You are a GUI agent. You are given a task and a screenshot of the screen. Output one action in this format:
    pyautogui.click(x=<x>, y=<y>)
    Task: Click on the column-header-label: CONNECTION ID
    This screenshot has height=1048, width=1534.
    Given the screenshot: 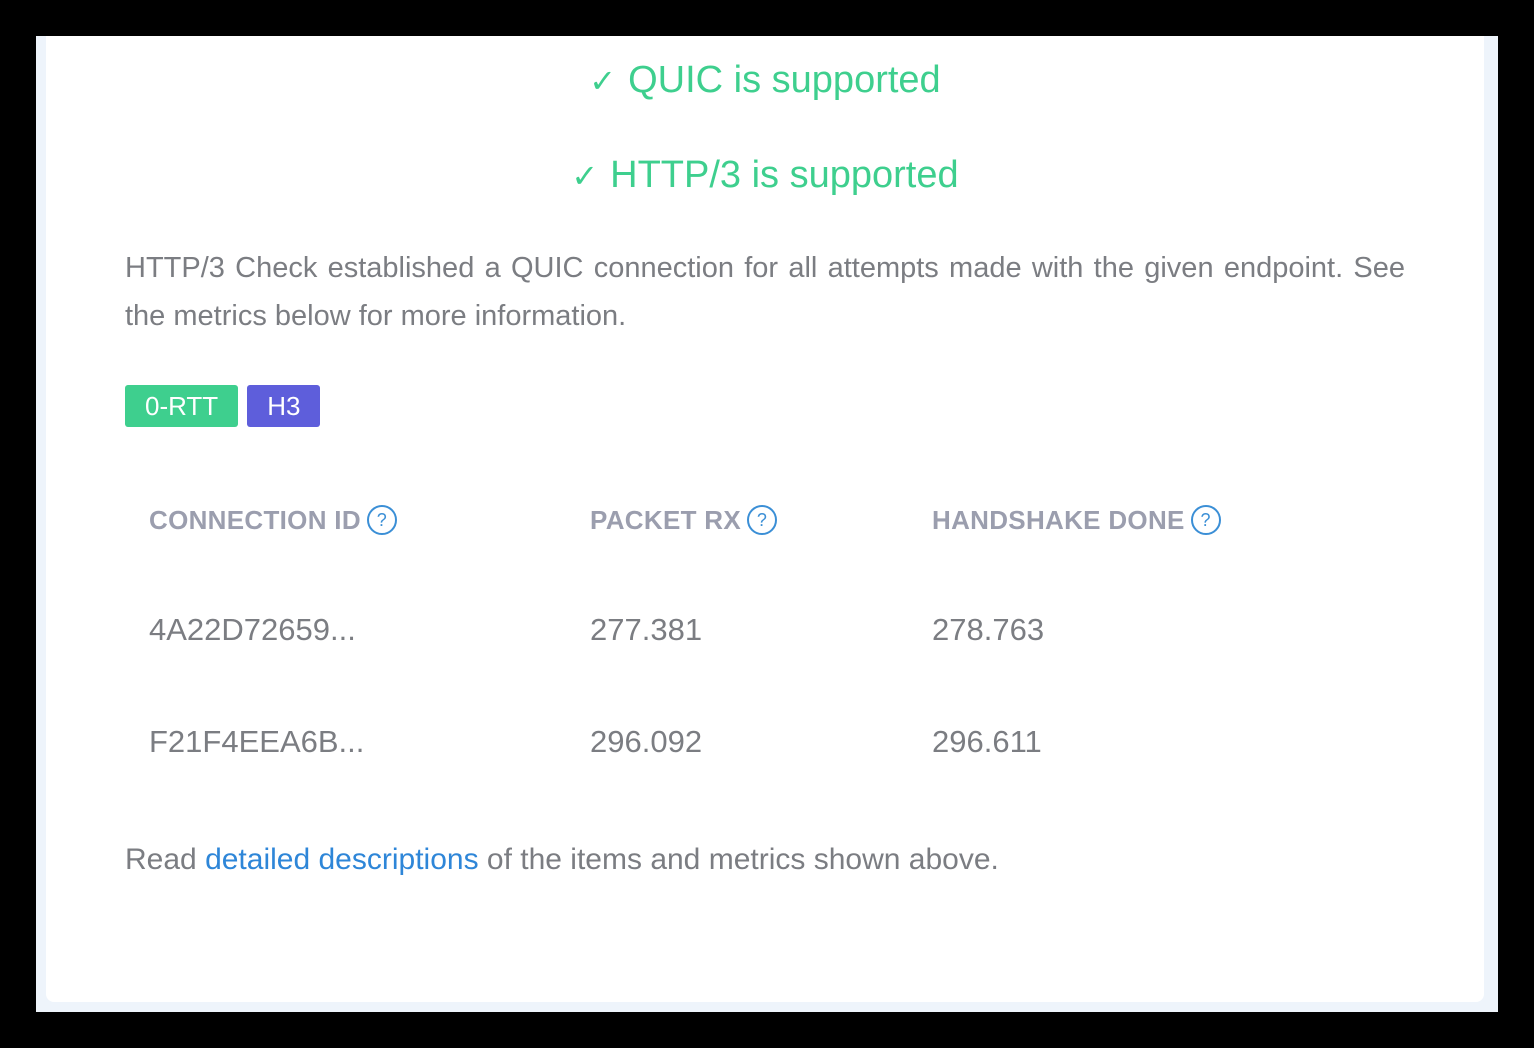 What is the action you would take?
    pyautogui.click(x=255, y=520)
    